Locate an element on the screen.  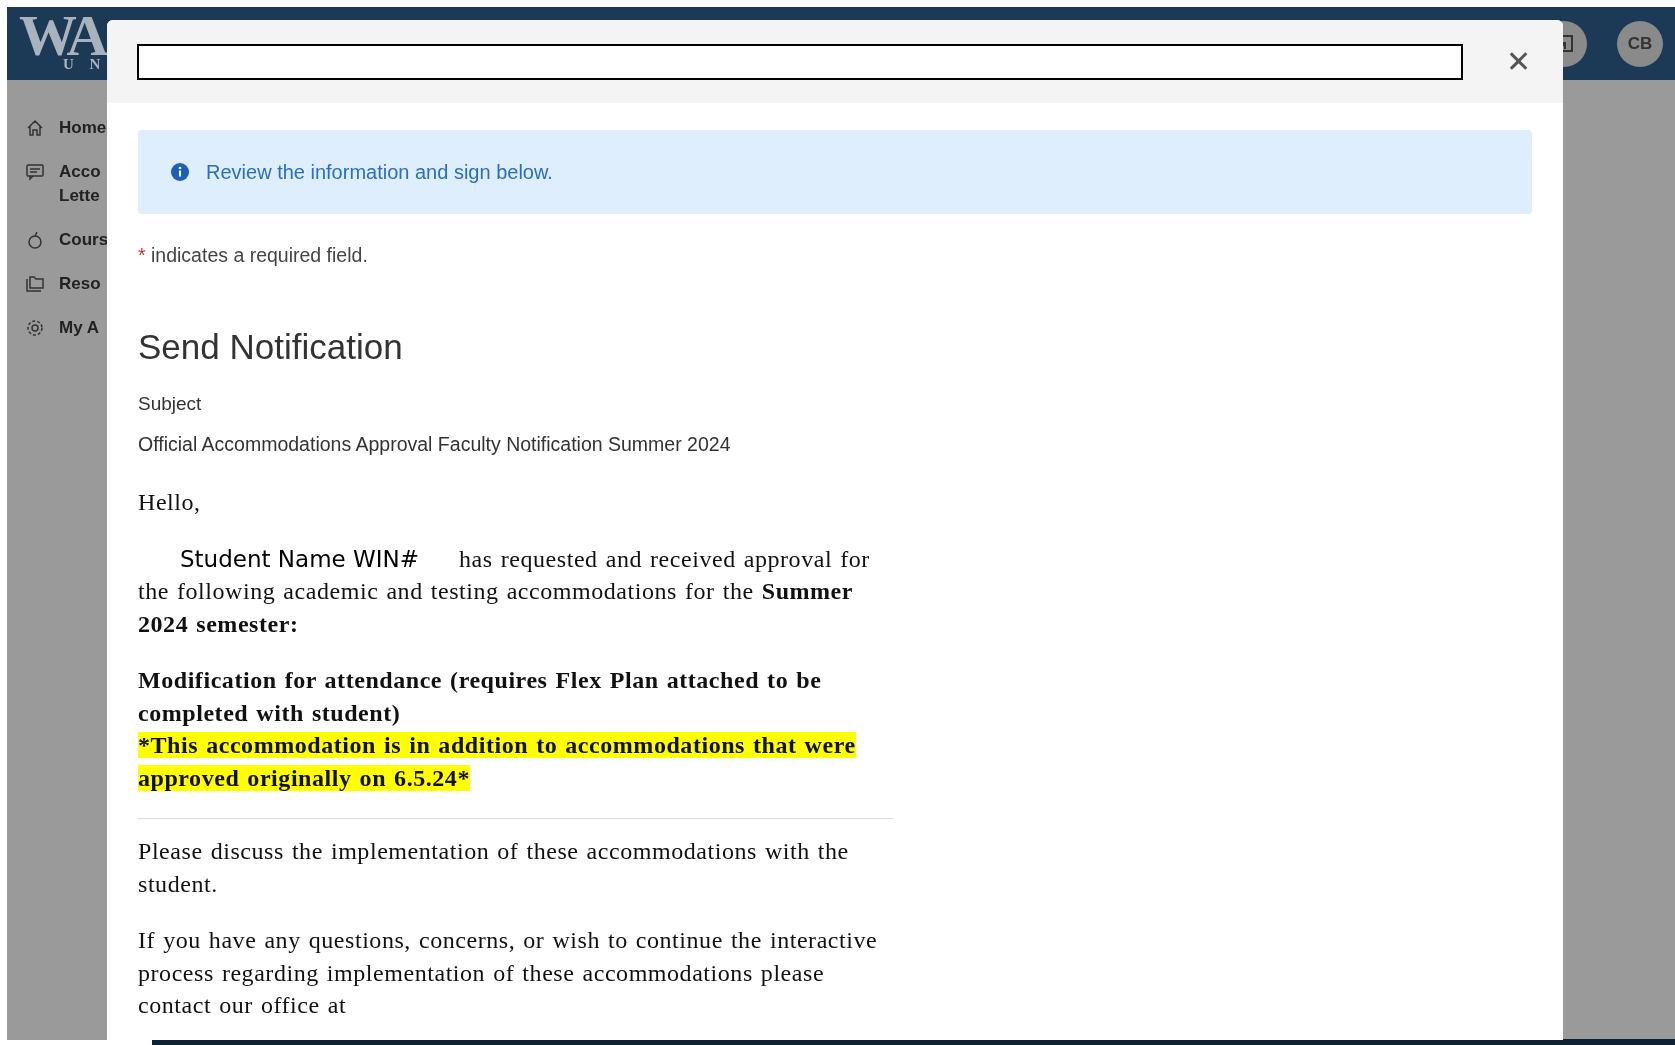
message-icon is located at coordinates (35, 172).